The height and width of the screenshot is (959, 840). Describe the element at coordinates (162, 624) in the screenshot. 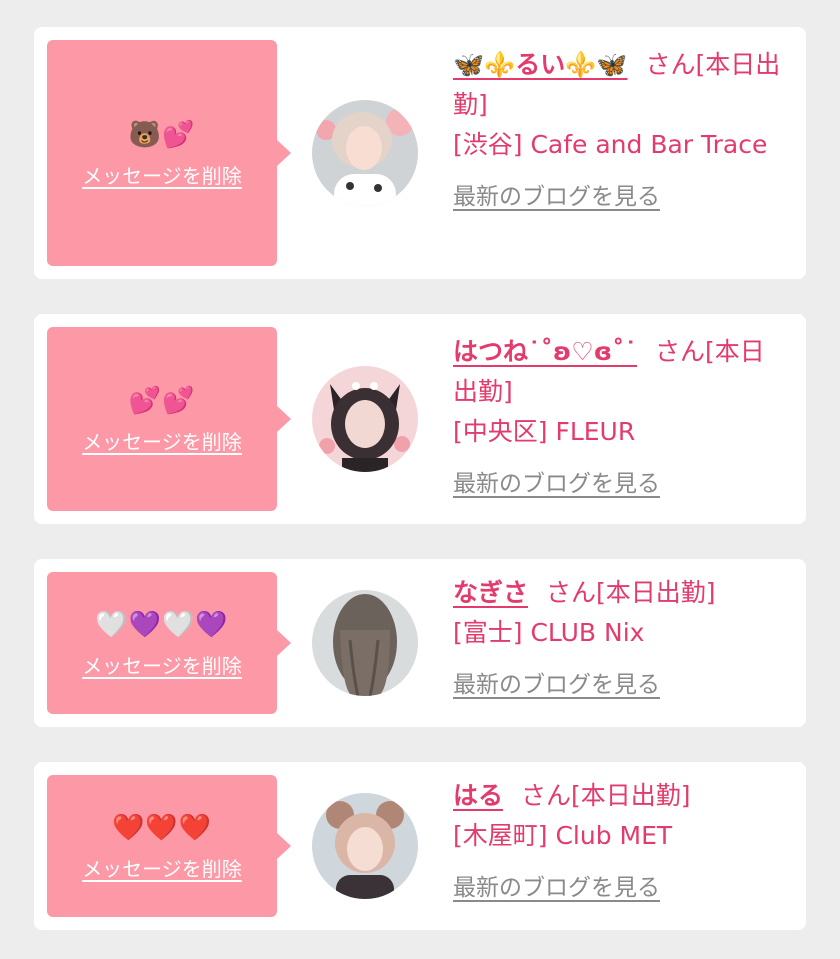

I see `message-text: 🤍💜🤍💜` at that location.